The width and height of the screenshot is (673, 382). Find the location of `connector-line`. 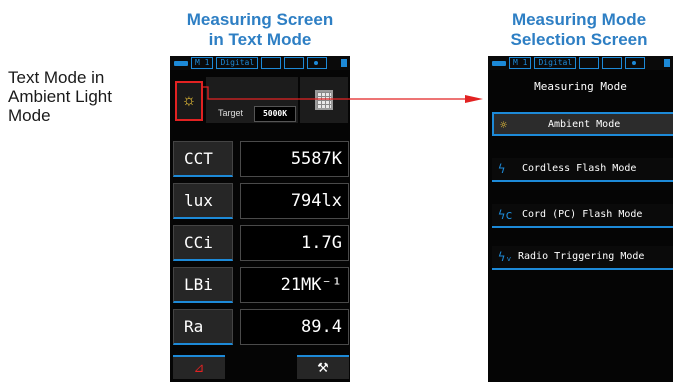

connector-line is located at coordinates (334, 93).